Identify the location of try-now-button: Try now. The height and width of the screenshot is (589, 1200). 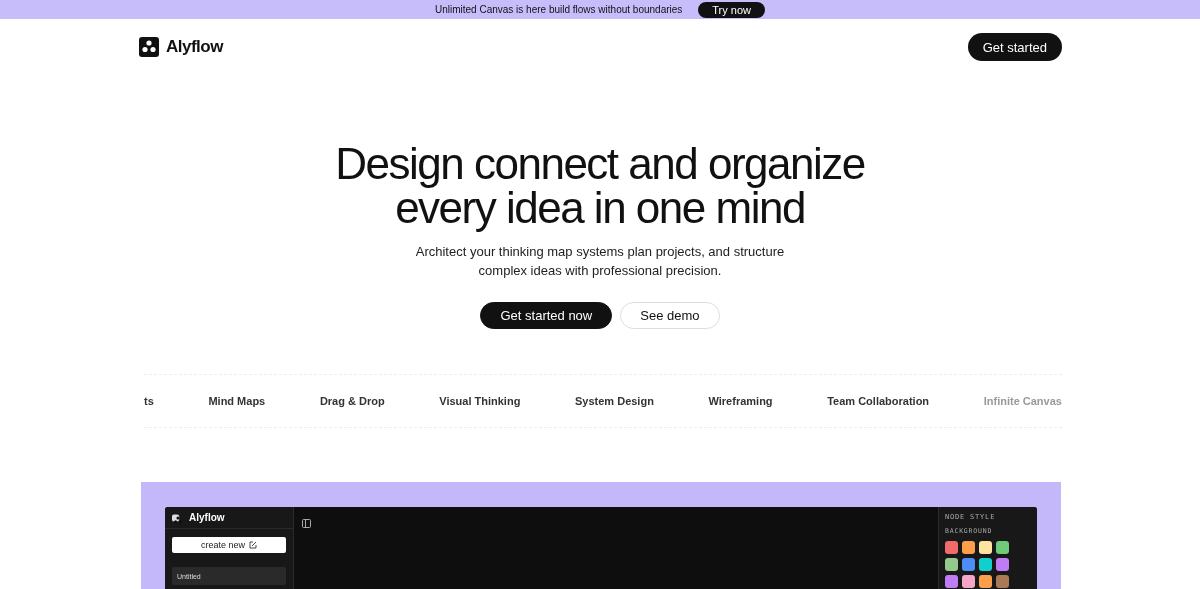
(732, 9).